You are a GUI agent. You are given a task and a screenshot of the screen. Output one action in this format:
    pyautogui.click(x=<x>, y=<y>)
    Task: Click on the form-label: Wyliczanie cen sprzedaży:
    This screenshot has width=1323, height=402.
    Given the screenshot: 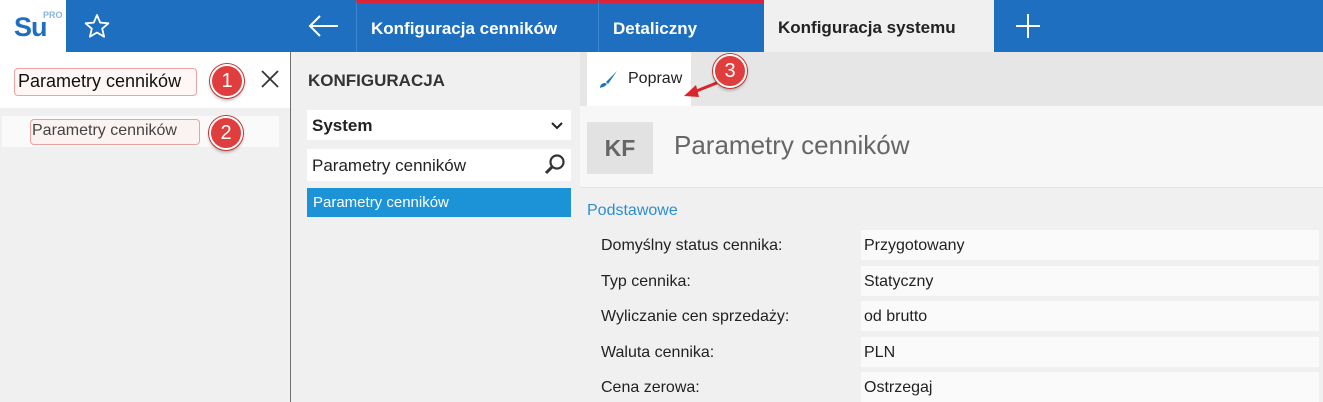 What is the action you would take?
    pyautogui.click(x=695, y=316)
    